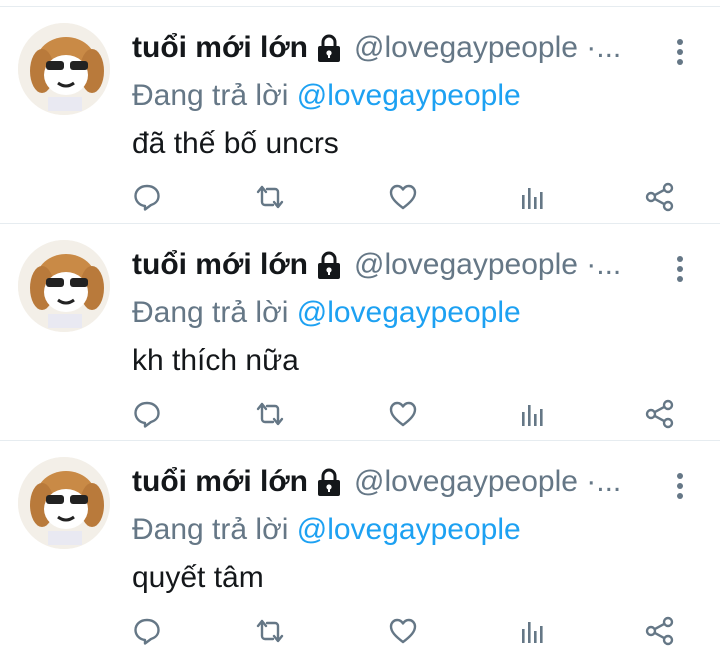 This screenshot has height=657, width=720. Describe the element at coordinates (215, 360) in the screenshot. I see `tweet-text: kh thích nữa` at that location.